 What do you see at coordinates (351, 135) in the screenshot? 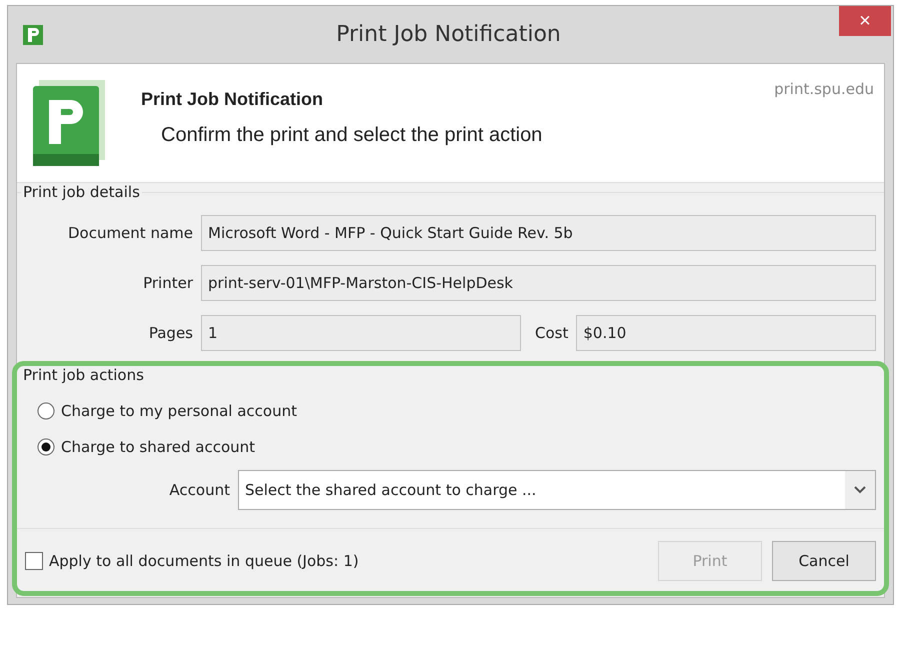
I see `header-subtitle: Confirm the print and select the print action` at bounding box center [351, 135].